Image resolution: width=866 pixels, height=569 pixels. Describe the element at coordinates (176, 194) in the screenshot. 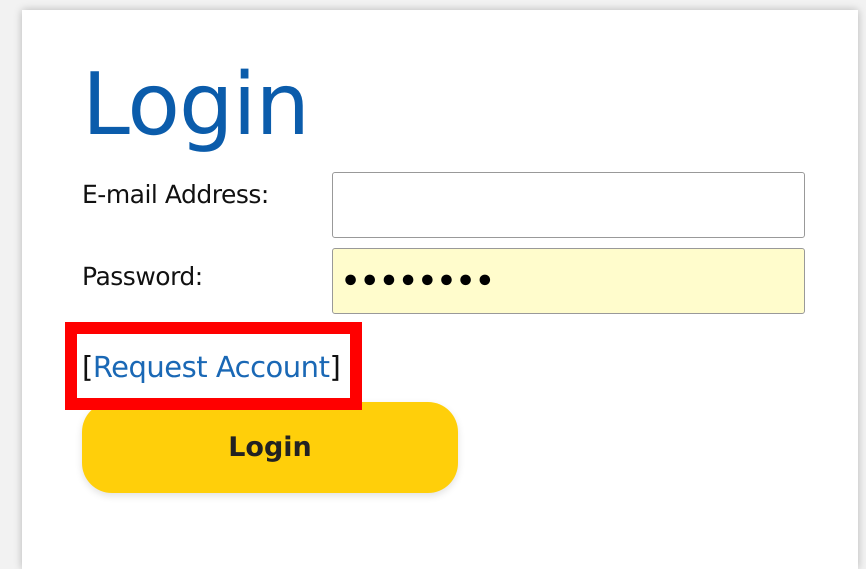

I see `field-label: E-mail Address:` at that location.